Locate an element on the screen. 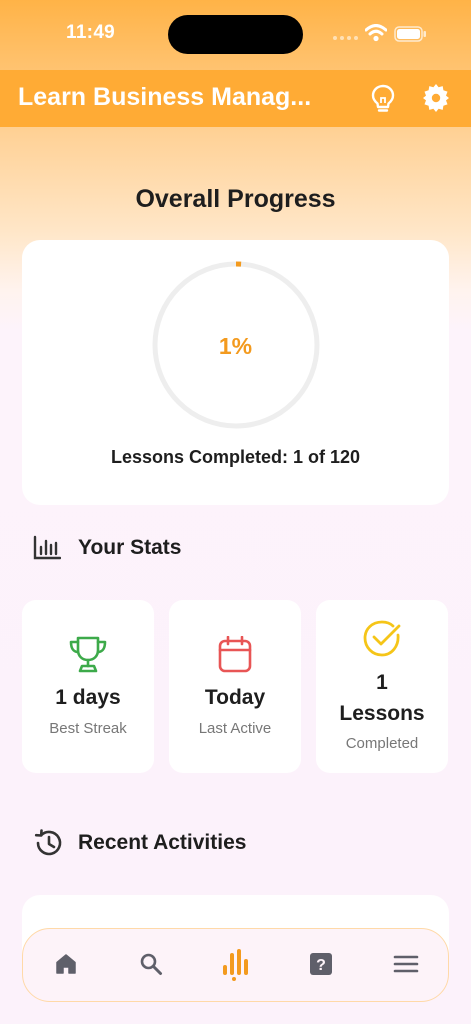  lessons-completed-text: Lessons Completed: 1 of 120 is located at coordinates (235, 457).